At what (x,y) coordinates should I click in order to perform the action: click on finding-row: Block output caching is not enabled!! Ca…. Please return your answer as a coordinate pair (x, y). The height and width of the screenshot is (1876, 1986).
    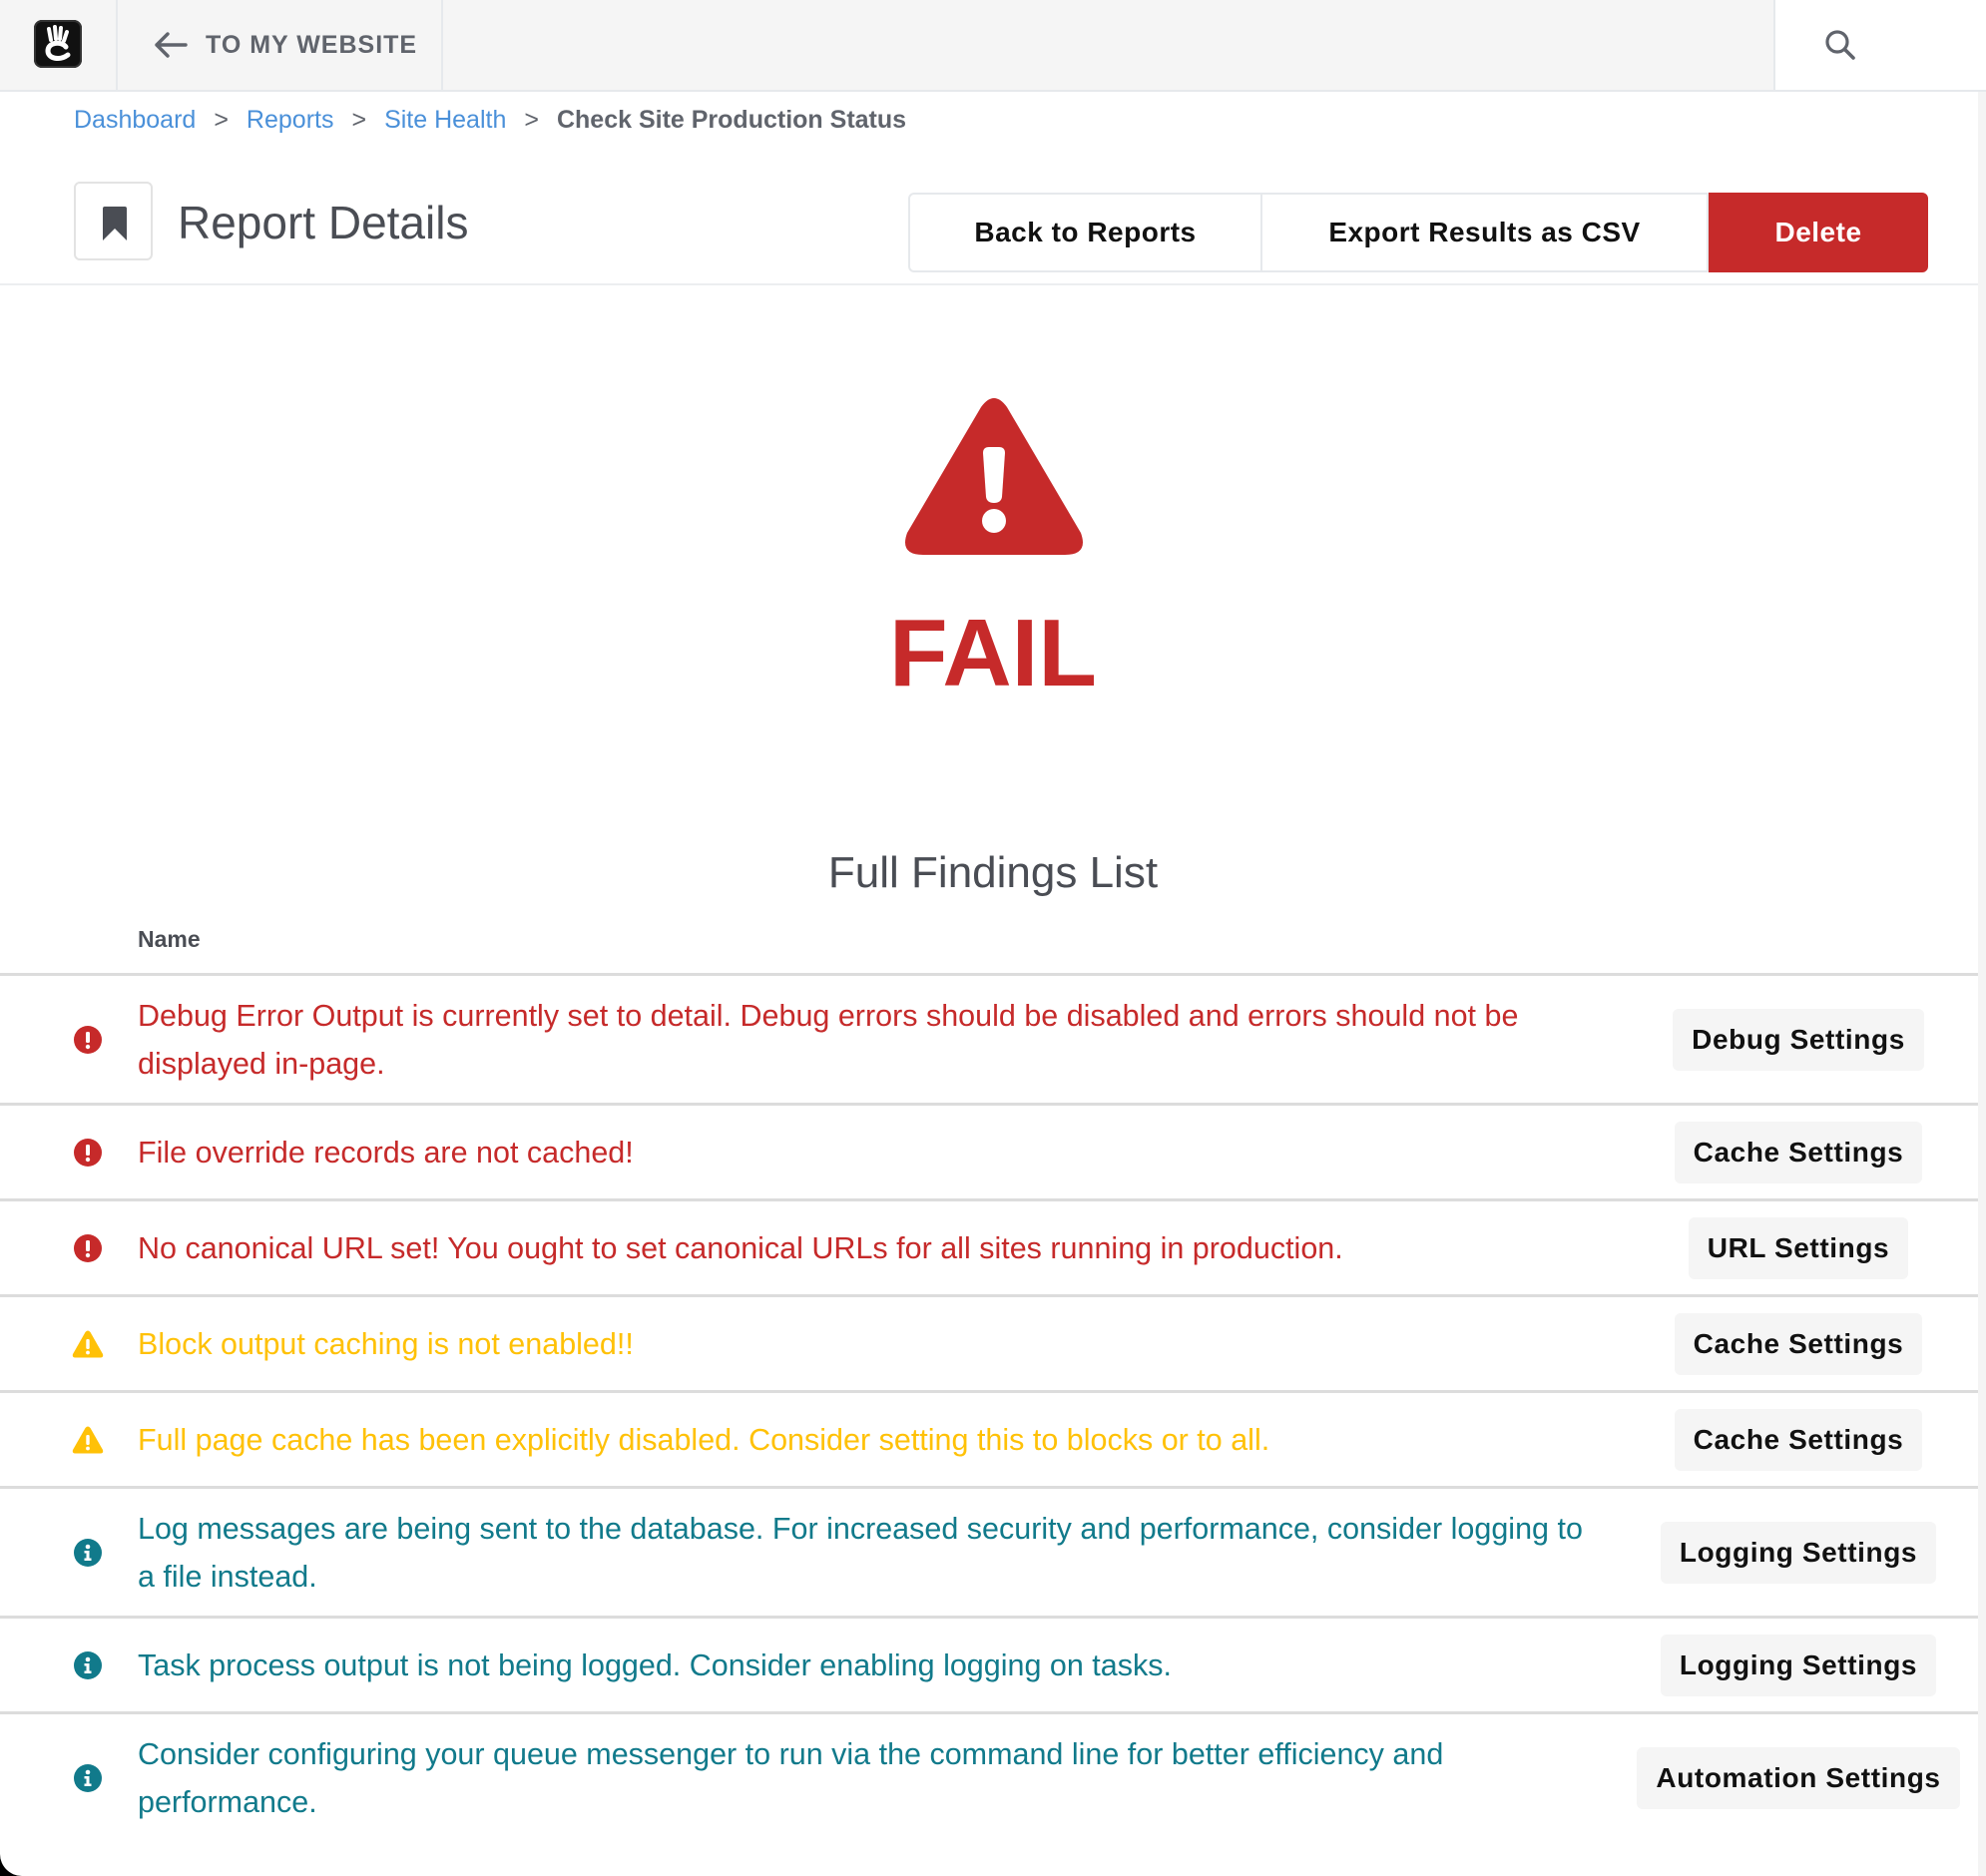
    Looking at the image, I should click on (989, 1342).